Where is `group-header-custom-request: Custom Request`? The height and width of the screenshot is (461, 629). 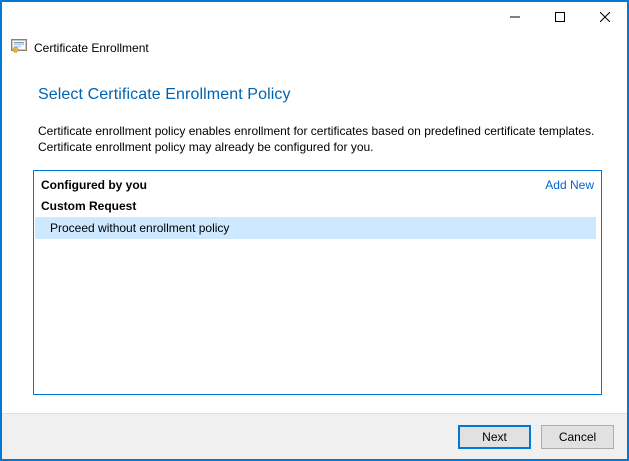 group-header-custom-request: Custom Request is located at coordinates (317, 205).